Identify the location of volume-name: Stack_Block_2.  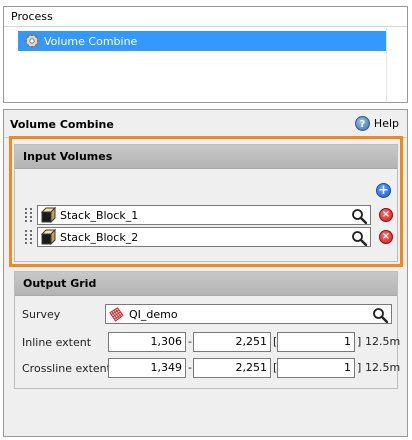
(99, 237).